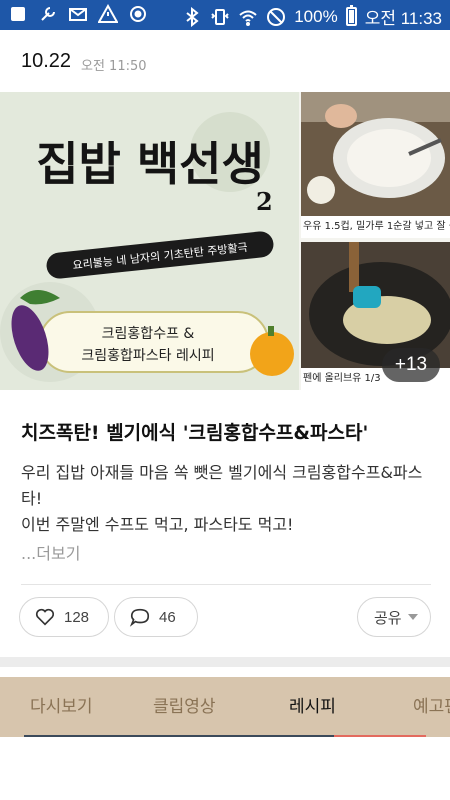 This screenshot has height=800, width=450. I want to click on wrench-icon, so click(48, 14).